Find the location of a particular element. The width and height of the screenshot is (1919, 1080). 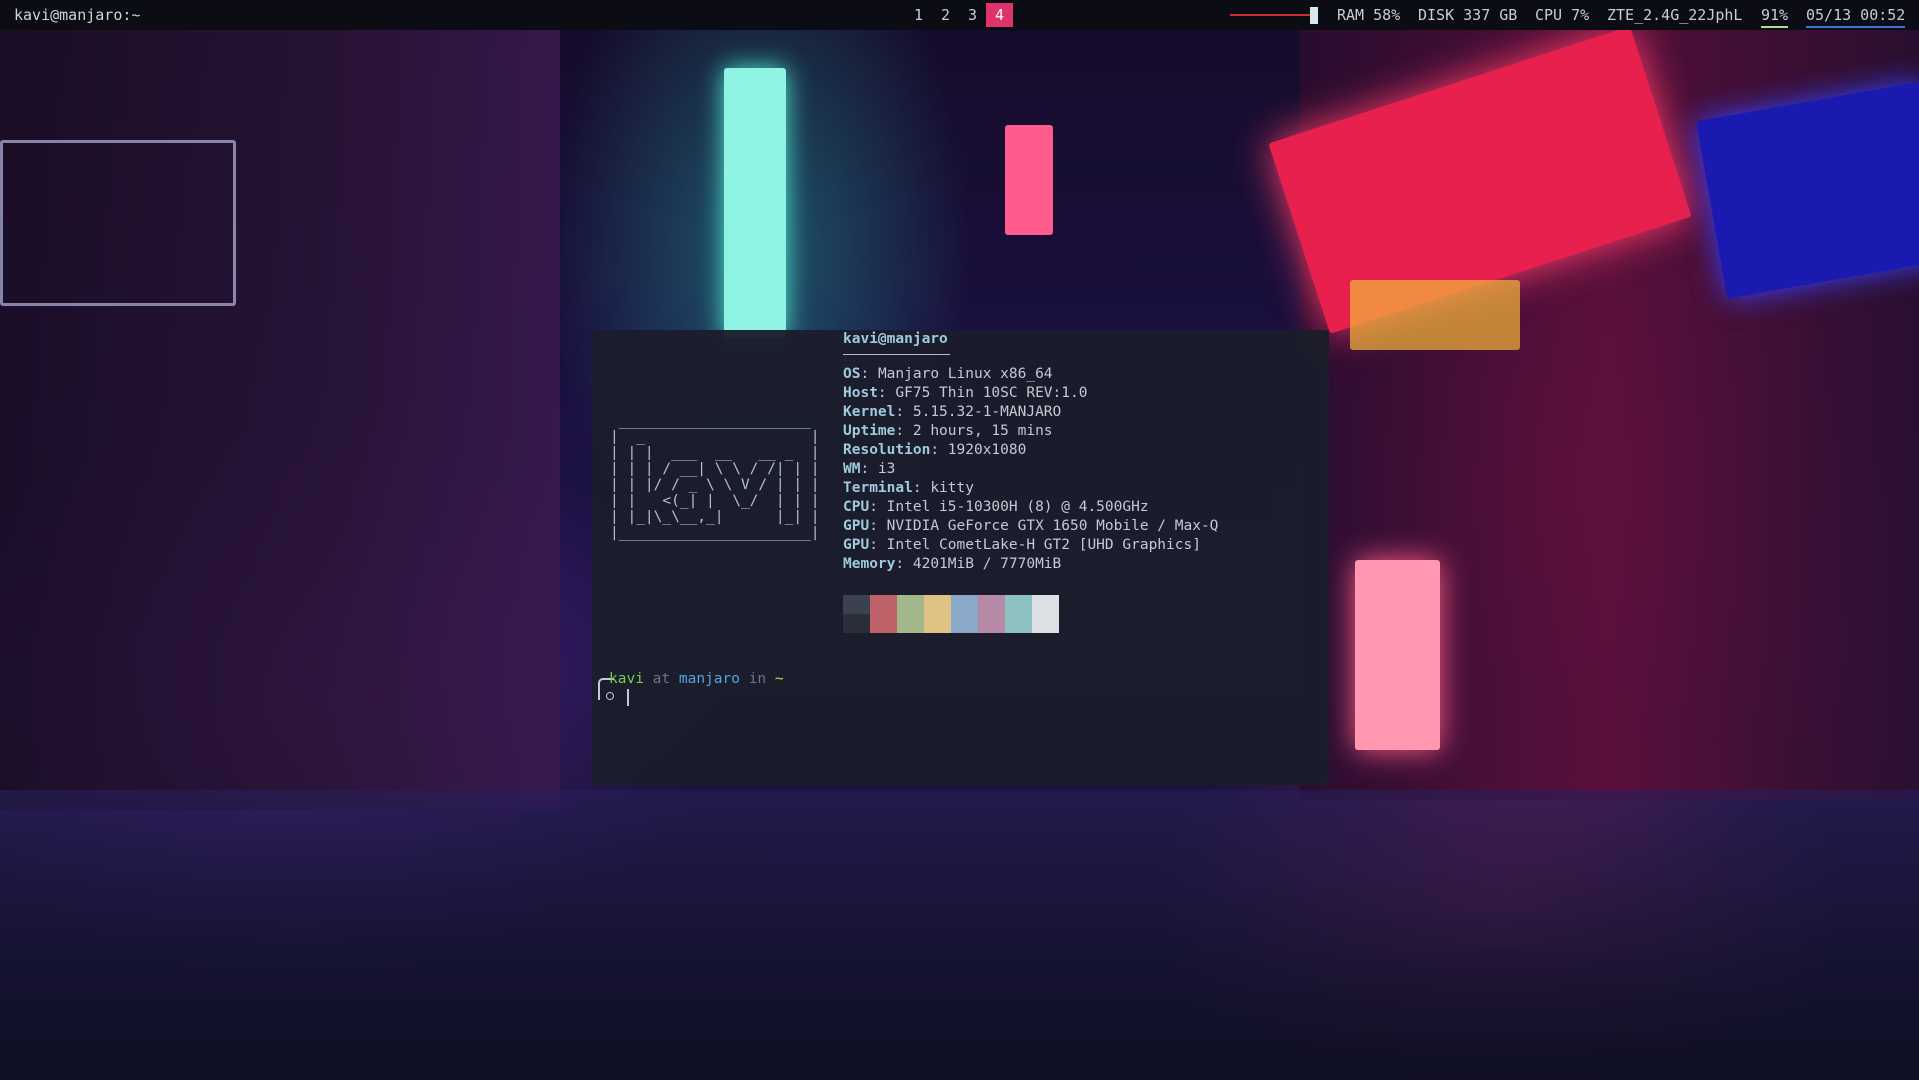

info-key: WM is located at coordinates (852, 469).